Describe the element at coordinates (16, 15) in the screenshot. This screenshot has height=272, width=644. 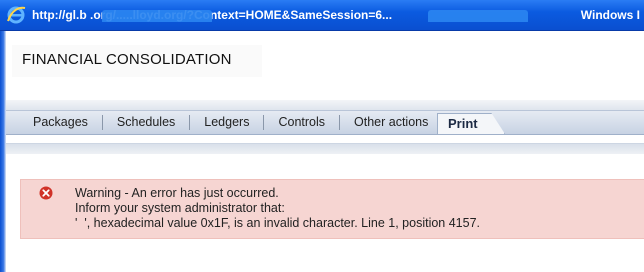
I see `internet-explorer-icon` at that location.